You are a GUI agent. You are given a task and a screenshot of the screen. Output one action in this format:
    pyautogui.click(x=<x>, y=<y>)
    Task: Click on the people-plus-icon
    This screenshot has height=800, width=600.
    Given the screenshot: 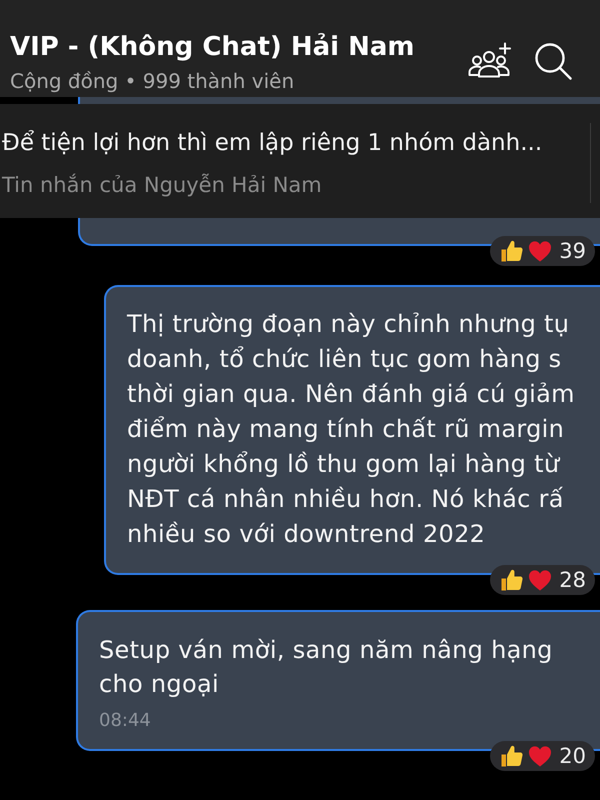 What is the action you would take?
    pyautogui.click(x=490, y=60)
    